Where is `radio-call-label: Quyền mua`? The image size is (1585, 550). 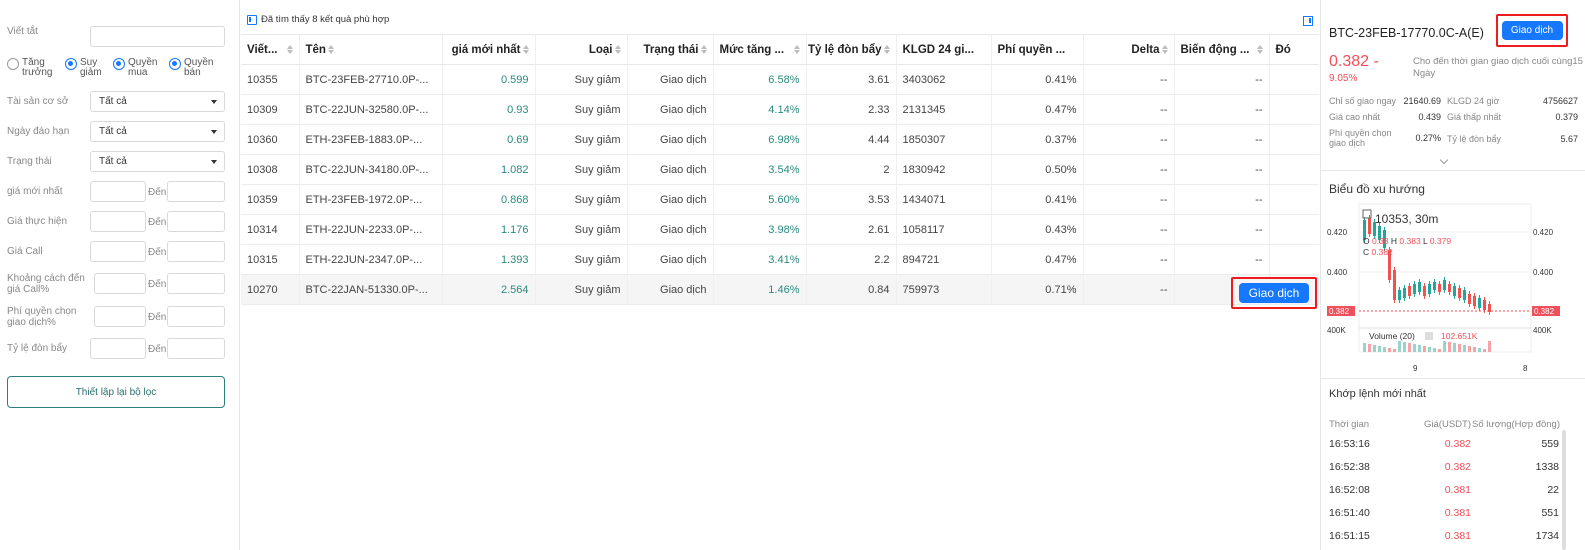 radio-call-label: Quyền mua is located at coordinates (143, 67).